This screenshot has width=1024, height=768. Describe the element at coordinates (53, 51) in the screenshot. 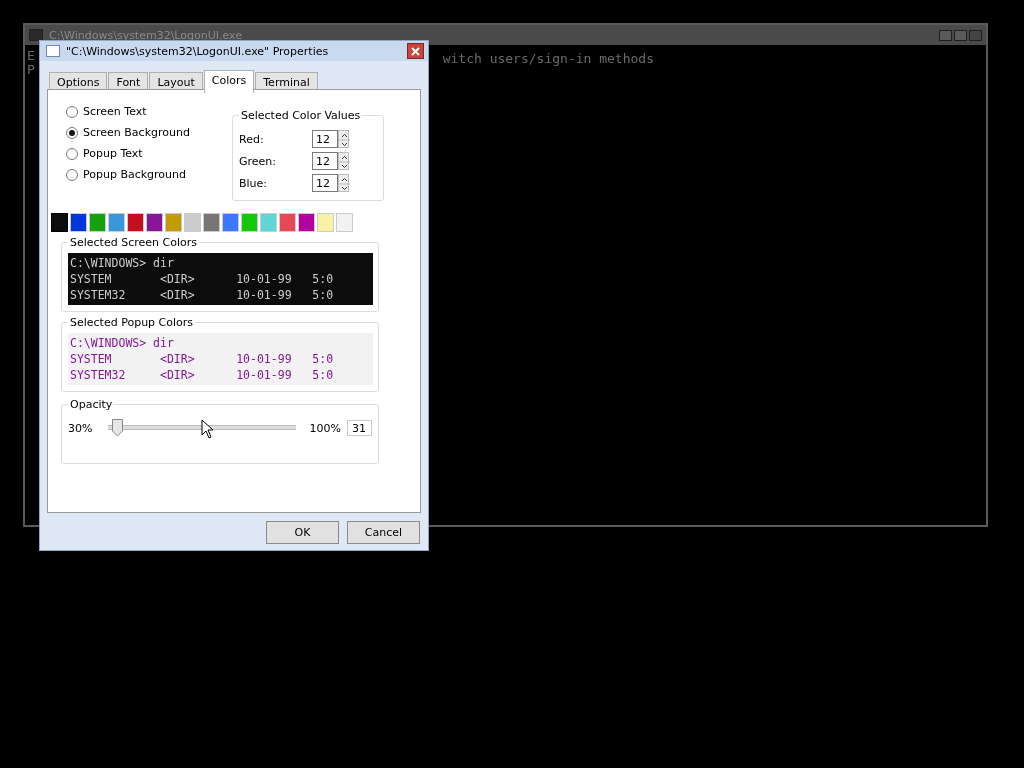

I see `window-icon` at that location.